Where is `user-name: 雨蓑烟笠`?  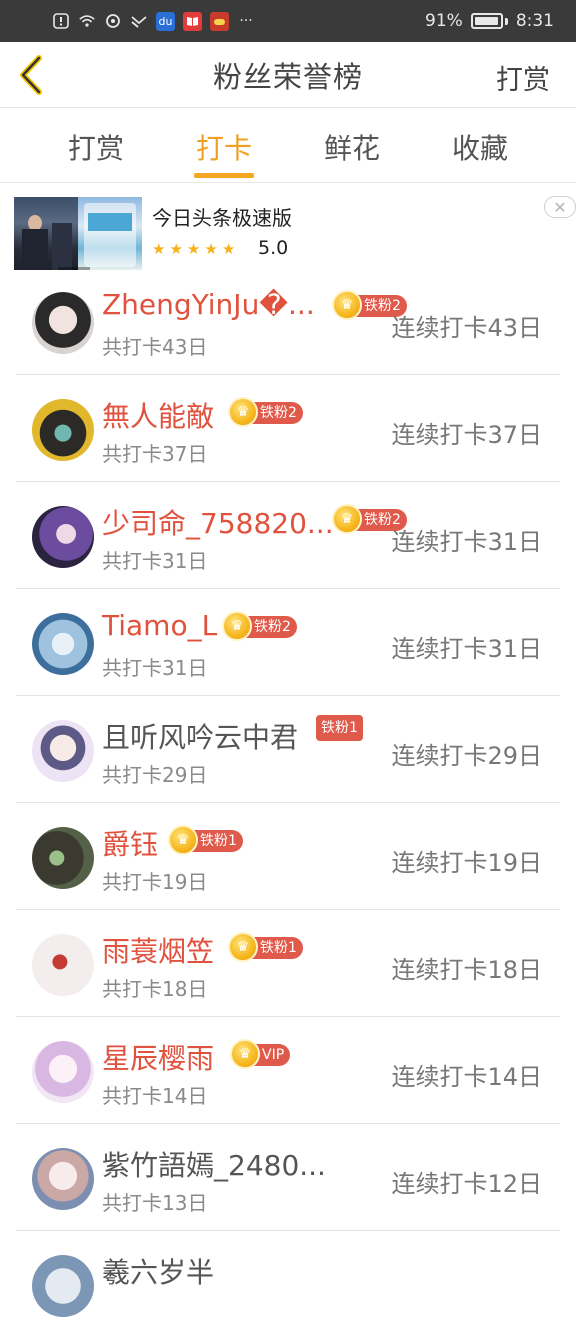 user-name: 雨蓑烟笠 is located at coordinates (158, 950).